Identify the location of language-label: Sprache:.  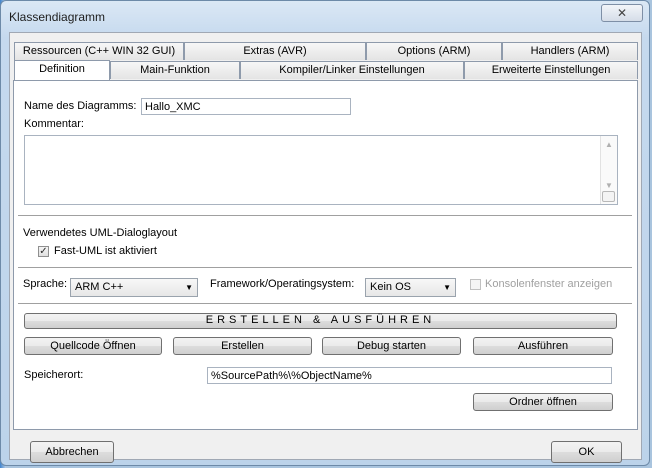
(45, 284).